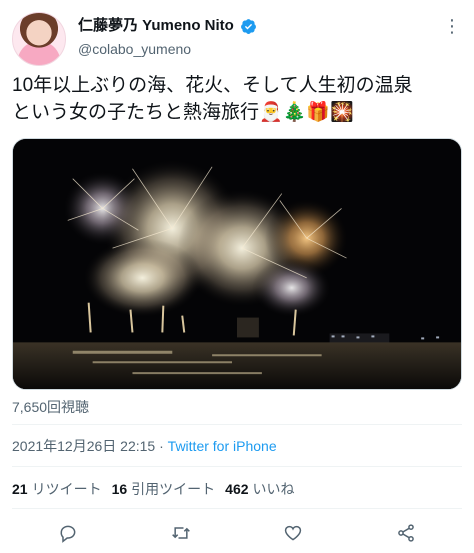  What do you see at coordinates (452, 26) in the screenshot?
I see `more-icon: ⋮` at bounding box center [452, 26].